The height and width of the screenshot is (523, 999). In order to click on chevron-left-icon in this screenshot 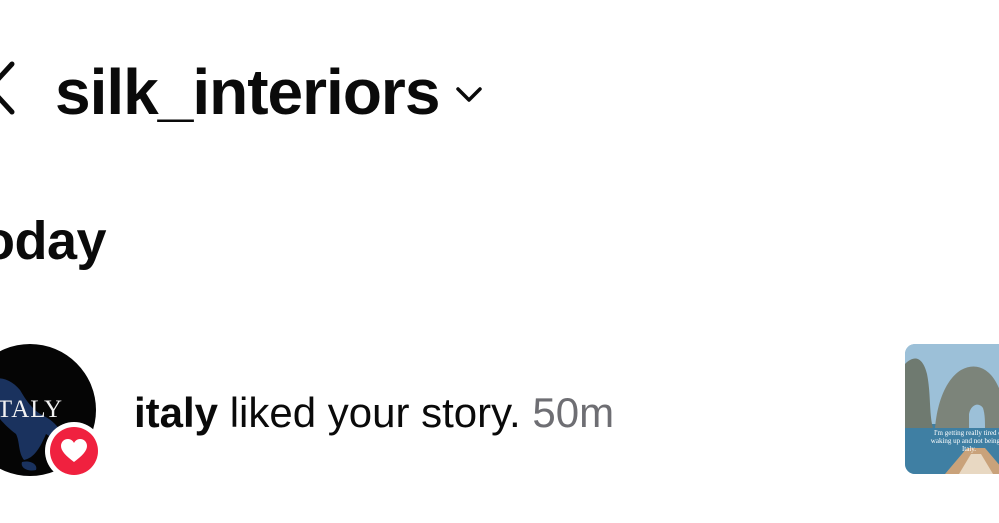, I will do `click(9, 88)`.